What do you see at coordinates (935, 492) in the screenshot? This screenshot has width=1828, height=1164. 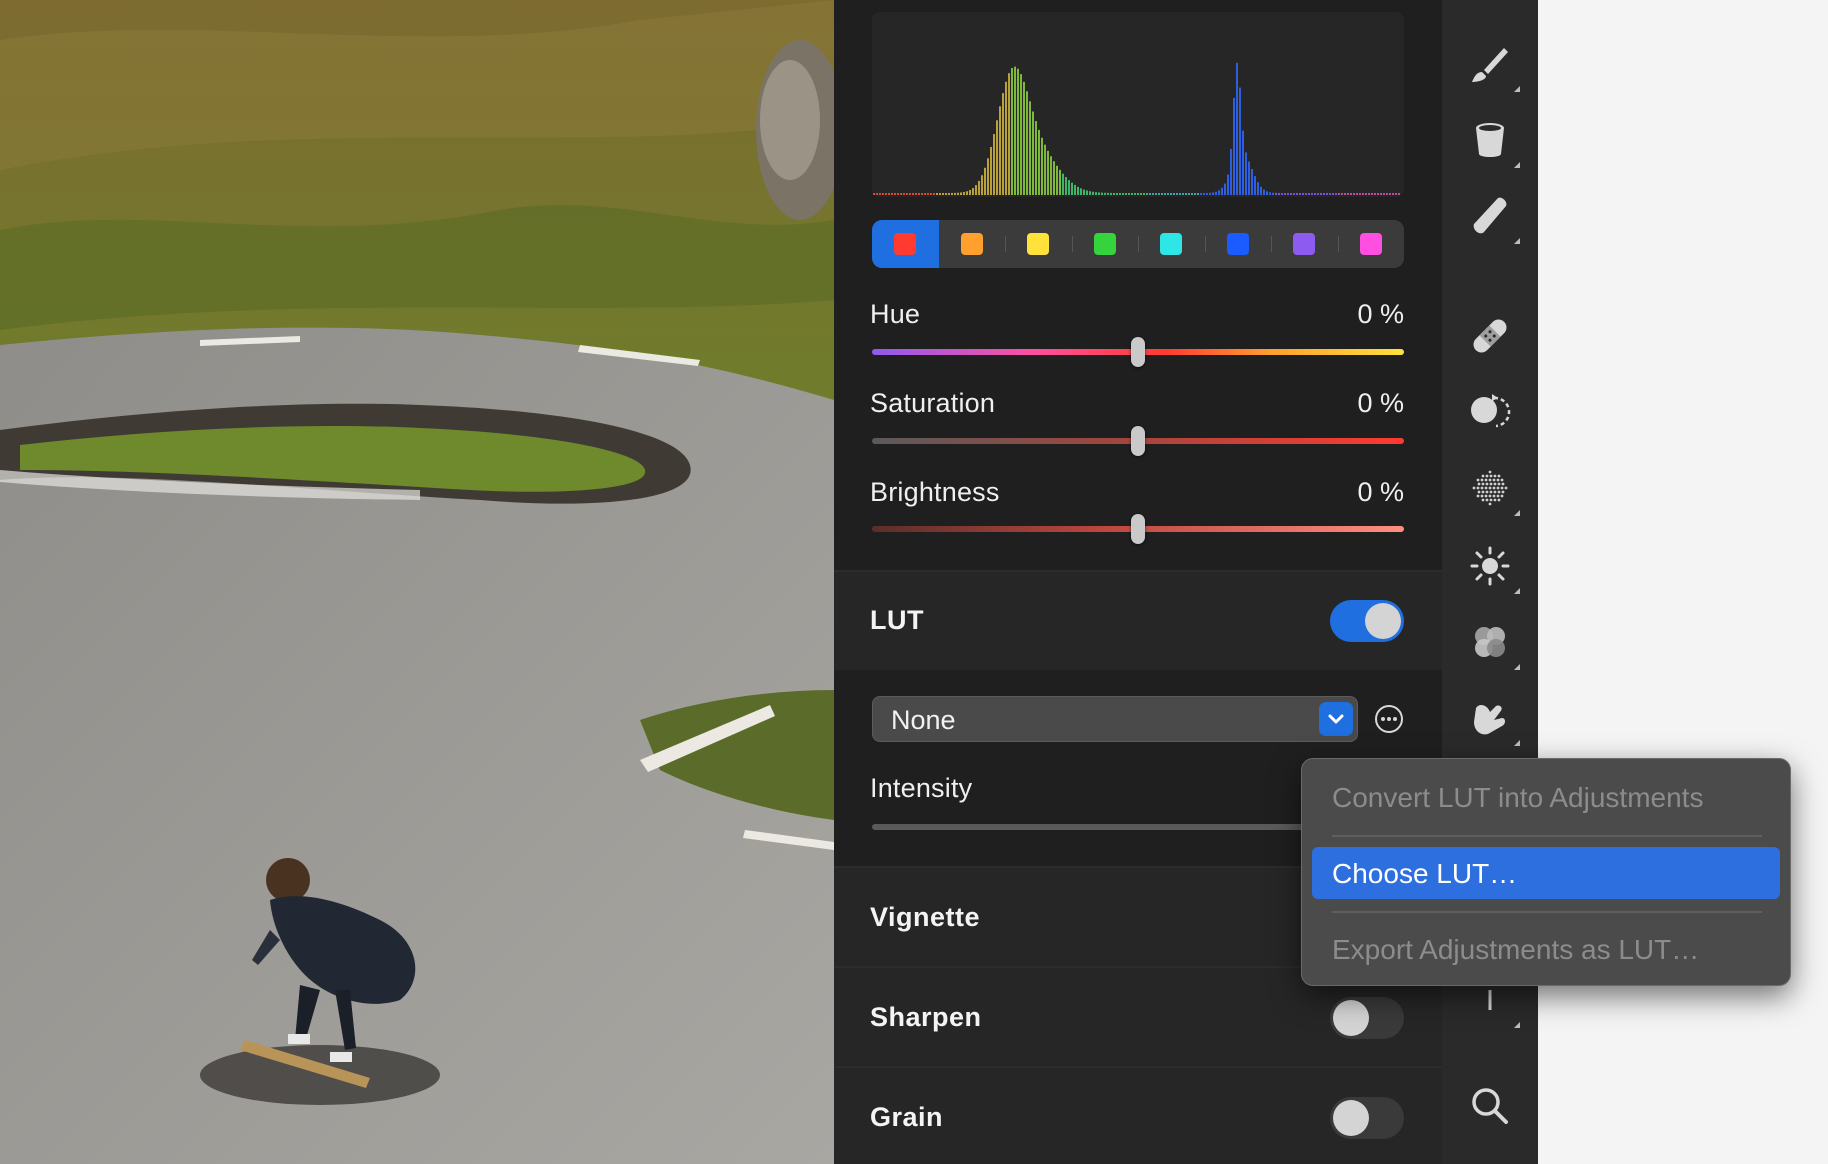 I see `brightness-label: Brightness` at bounding box center [935, 492].